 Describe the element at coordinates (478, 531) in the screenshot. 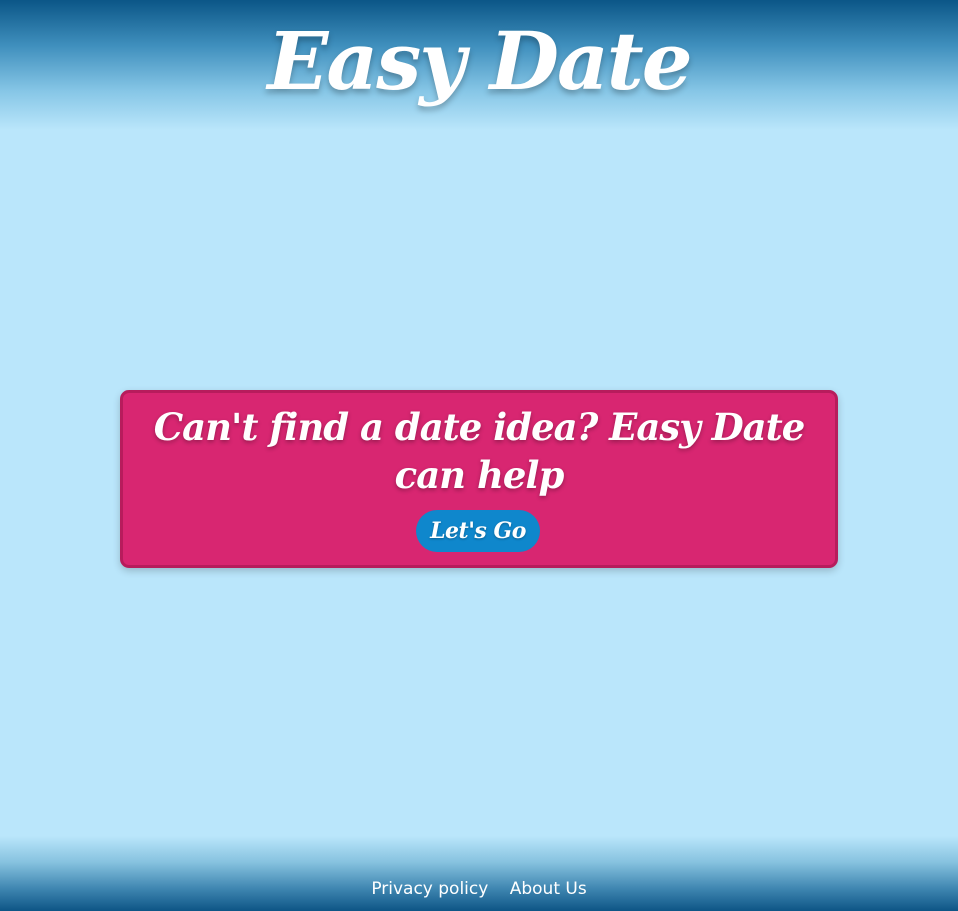

I see `lets-go-button: Let's Go` at that location.